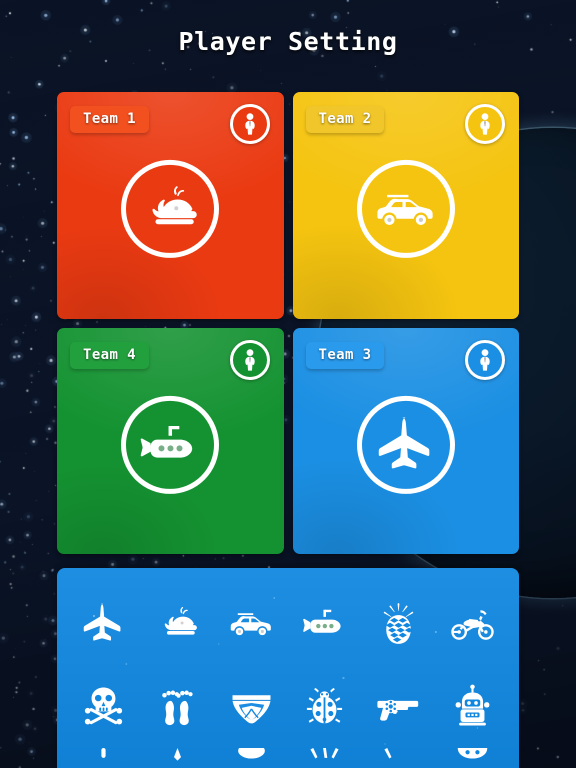  I want to click on team-name-label: Team 4, so click(109, 355).